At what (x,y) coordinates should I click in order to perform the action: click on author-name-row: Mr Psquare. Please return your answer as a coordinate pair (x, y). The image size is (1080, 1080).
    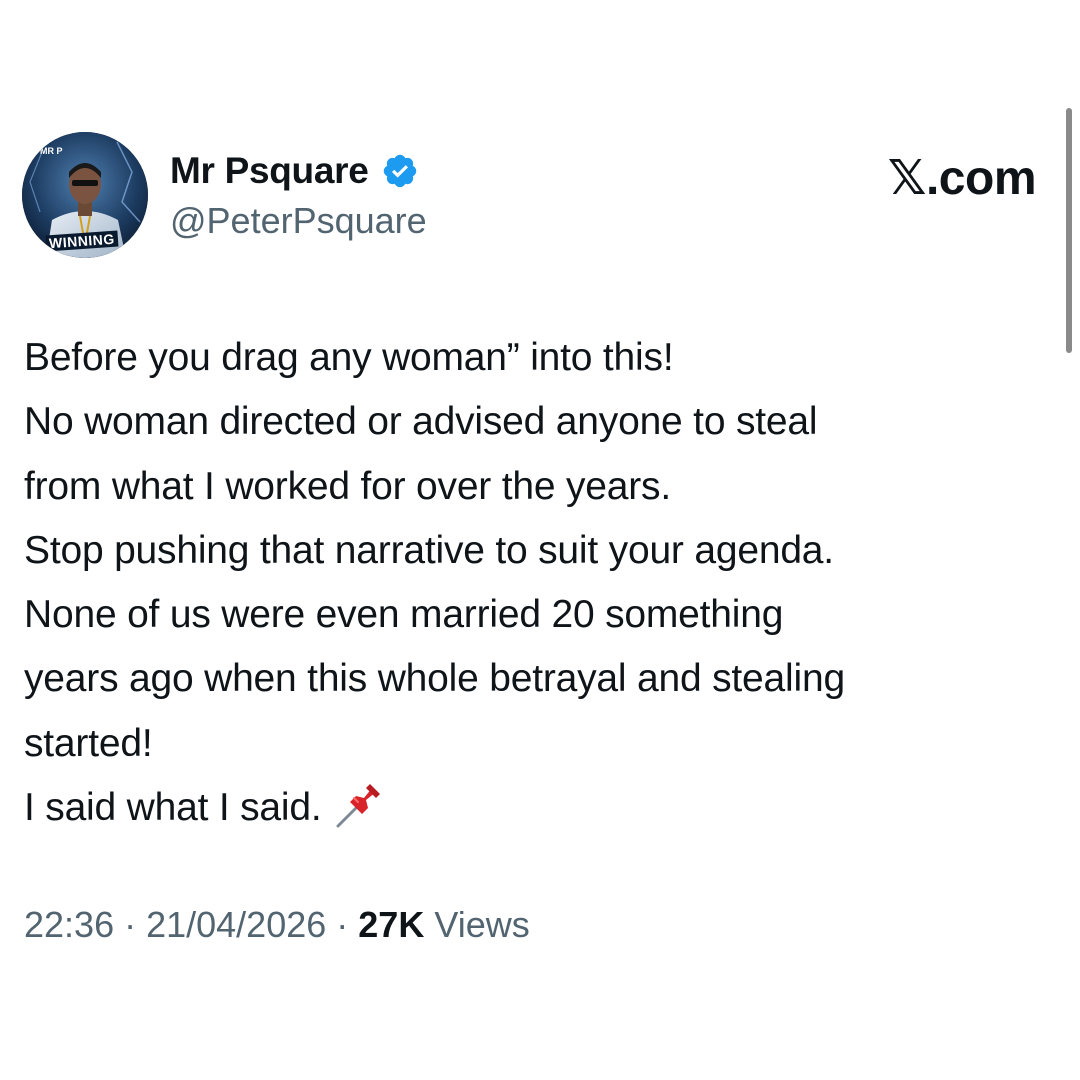
    Looking at the image, I should click on (294, 171).